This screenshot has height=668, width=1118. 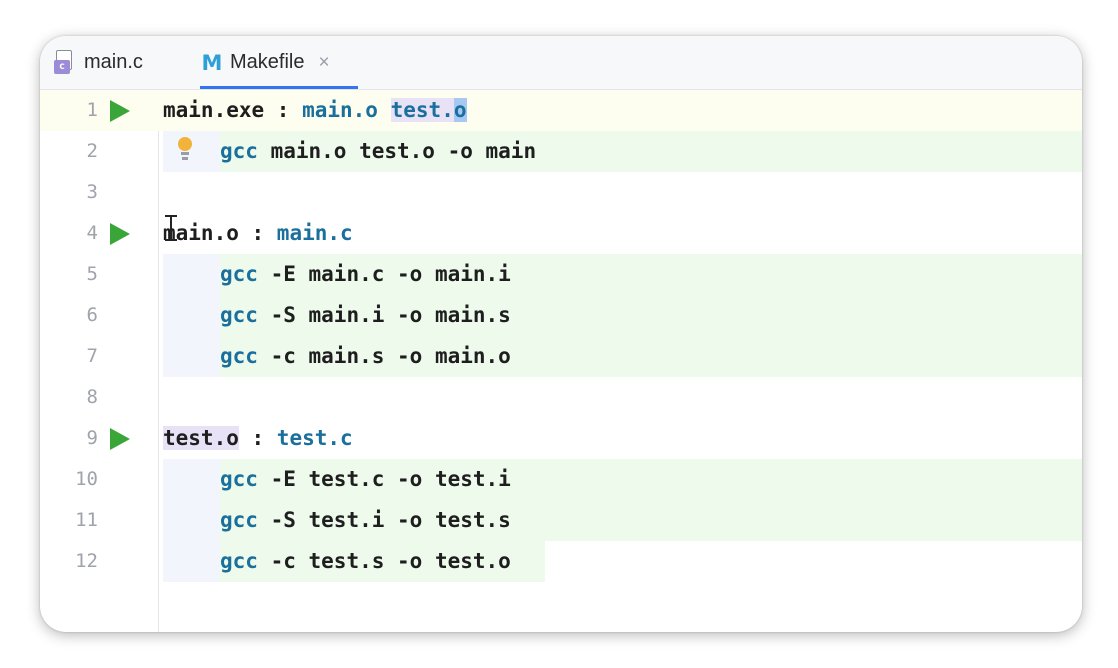 I want to click on editor-line: 12 gcc -c test.s -o test.o, so click(x=561, y=561).